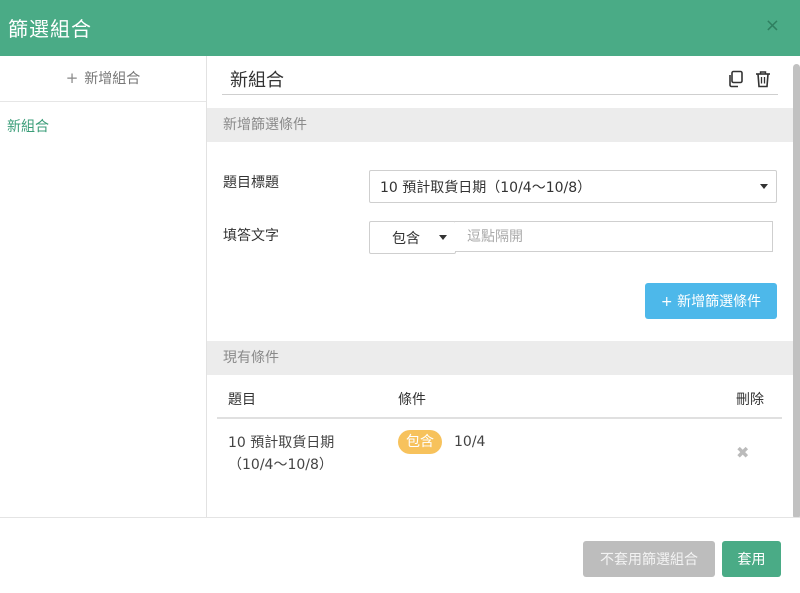 This screenshot has width=800, height=593. Describe the element at coordinates (251, 183) in the screenshot. I see `question-field-label: 題目標題` at that location.